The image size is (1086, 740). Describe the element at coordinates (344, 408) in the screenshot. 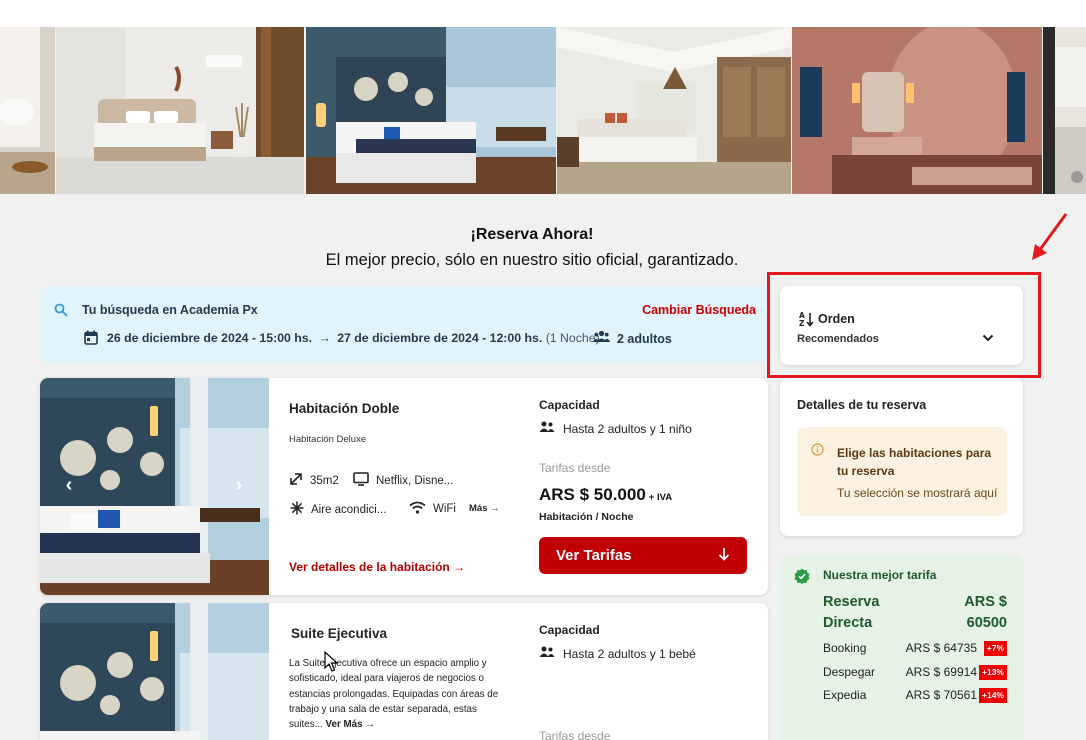

I see `room-name: Habitación Doble` at that location.